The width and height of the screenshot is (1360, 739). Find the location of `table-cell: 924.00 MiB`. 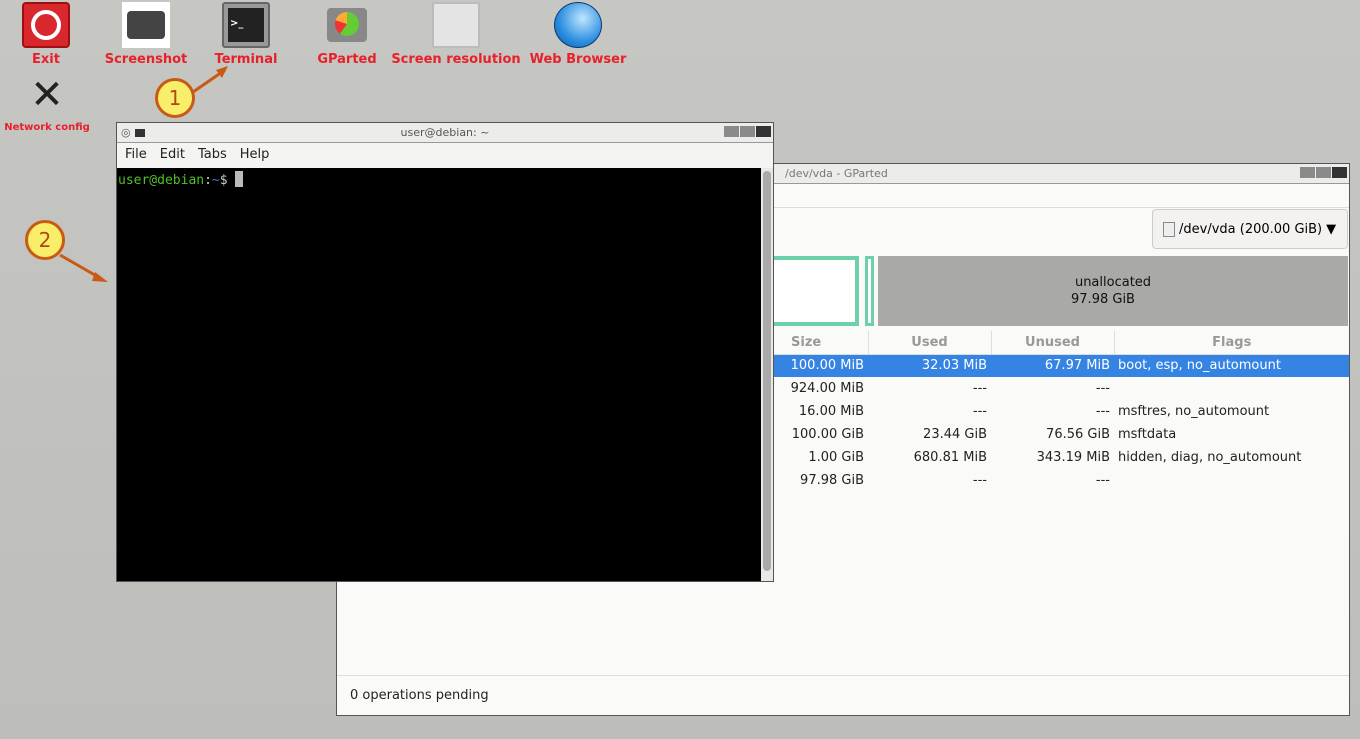

table-cell: 924.00 MiB is located at coordinates (827, 388).